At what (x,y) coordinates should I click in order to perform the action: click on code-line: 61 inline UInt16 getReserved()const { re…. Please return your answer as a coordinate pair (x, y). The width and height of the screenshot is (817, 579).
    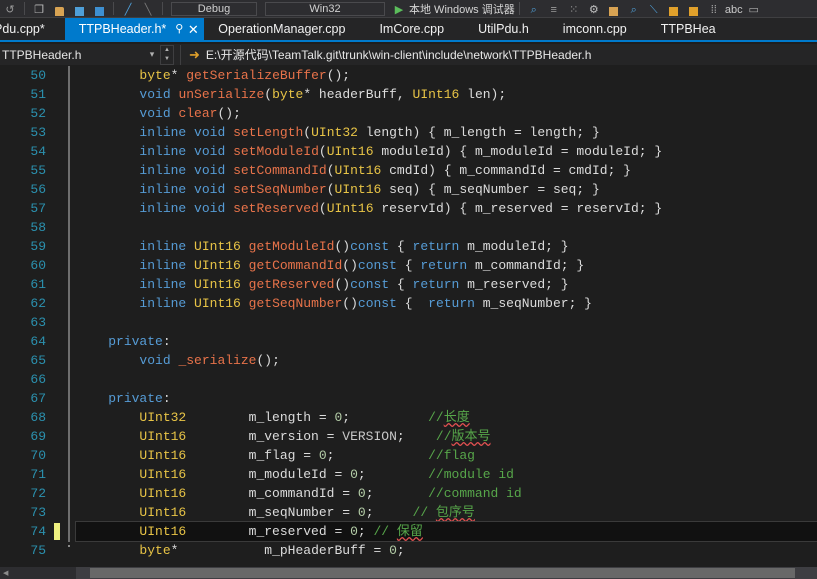
    Looking at the image, I should click on (408, 284).